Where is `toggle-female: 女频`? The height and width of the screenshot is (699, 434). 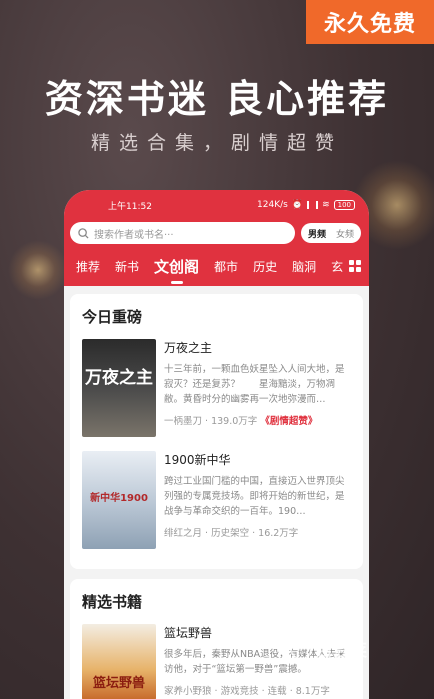 toggle-female: 女频 is located at coordinates (345, 233).